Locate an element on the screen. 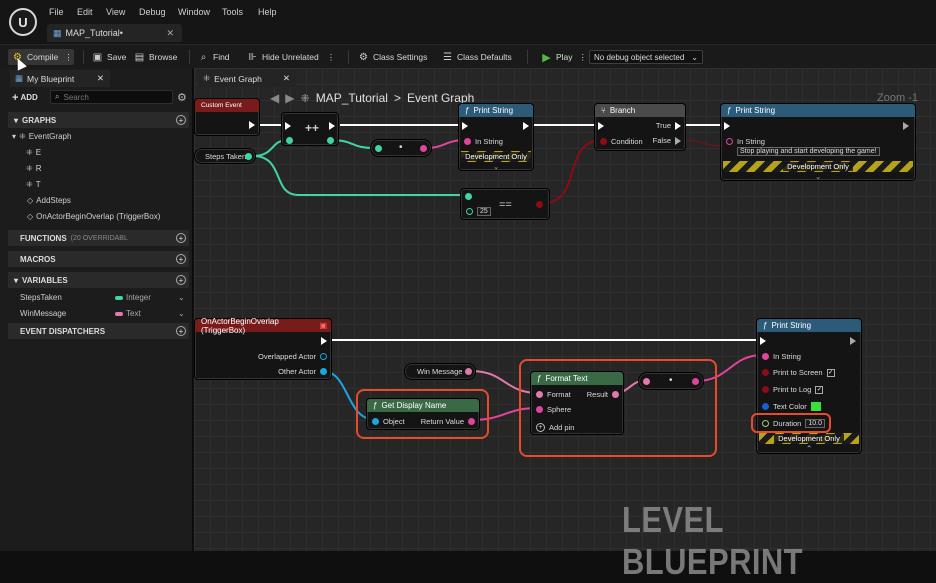 The width and height of the screenshot is (936, 583). forward-arrow-icon: ▶ is located at coordinates (289, 98).